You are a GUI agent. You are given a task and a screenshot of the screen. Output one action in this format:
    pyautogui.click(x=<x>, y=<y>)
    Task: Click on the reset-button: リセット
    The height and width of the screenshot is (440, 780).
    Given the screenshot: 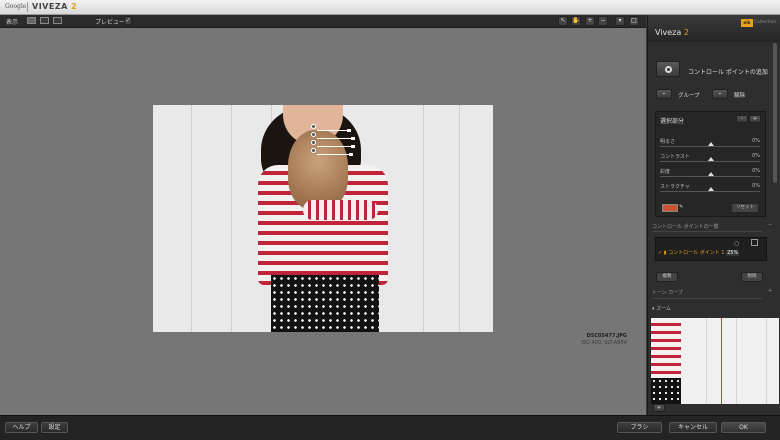 What is the action you would take?
    pyautogui.click(x=745, y=208)
    